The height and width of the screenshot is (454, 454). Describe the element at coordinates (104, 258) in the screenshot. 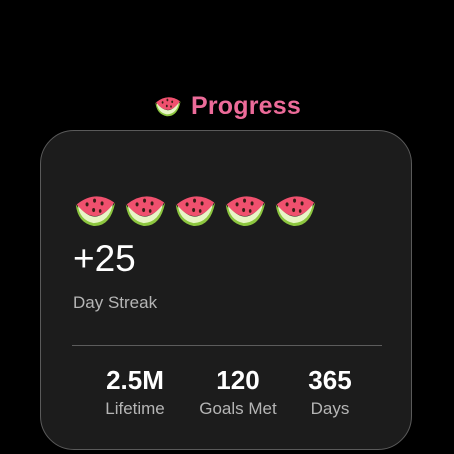

I see `streak-value: +25` at that location.